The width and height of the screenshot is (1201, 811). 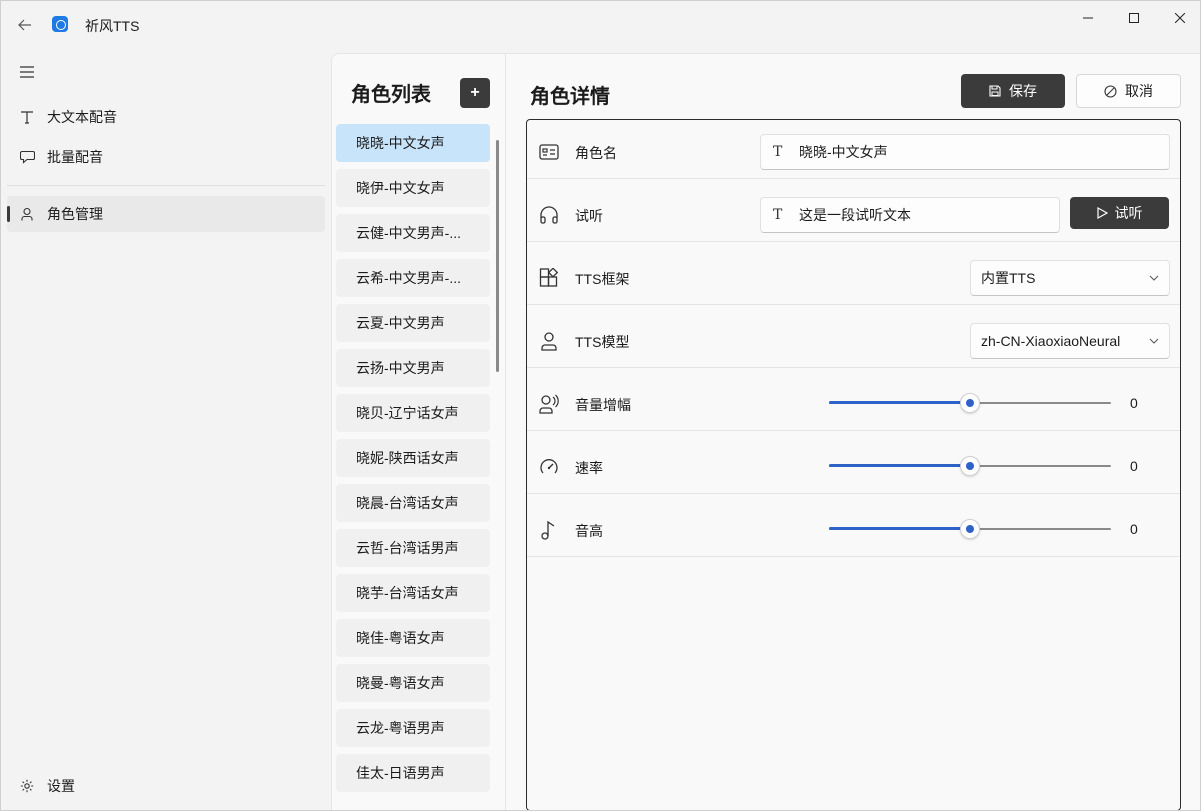 What do you see at coordinates (413, 503) in the screenshot?
I see `role-list-item: 晓晨-台湾话女声` at bounding box center [413, 503].